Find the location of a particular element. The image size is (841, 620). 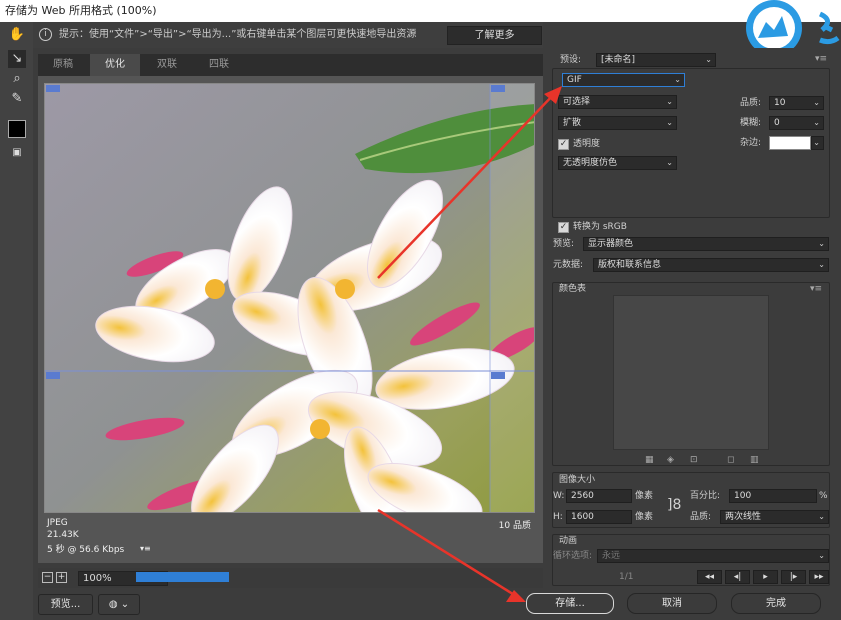

done-button: 完成 is located at coordinates (776, 603).